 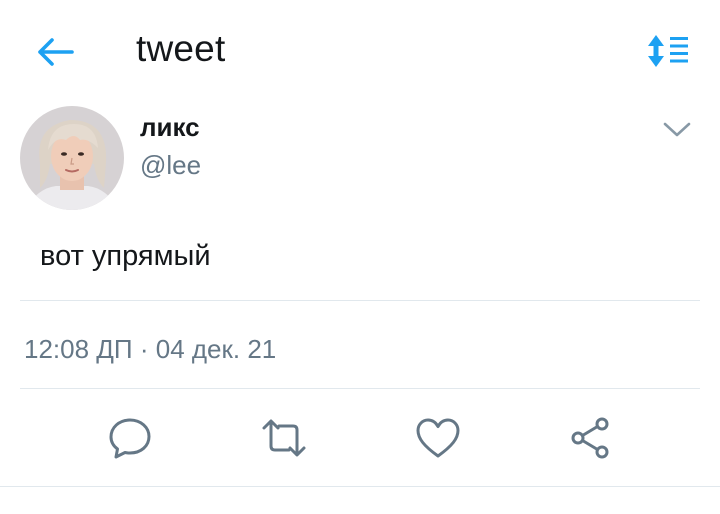 I want to click on page-title: tweet, so click(x=181, y=48).